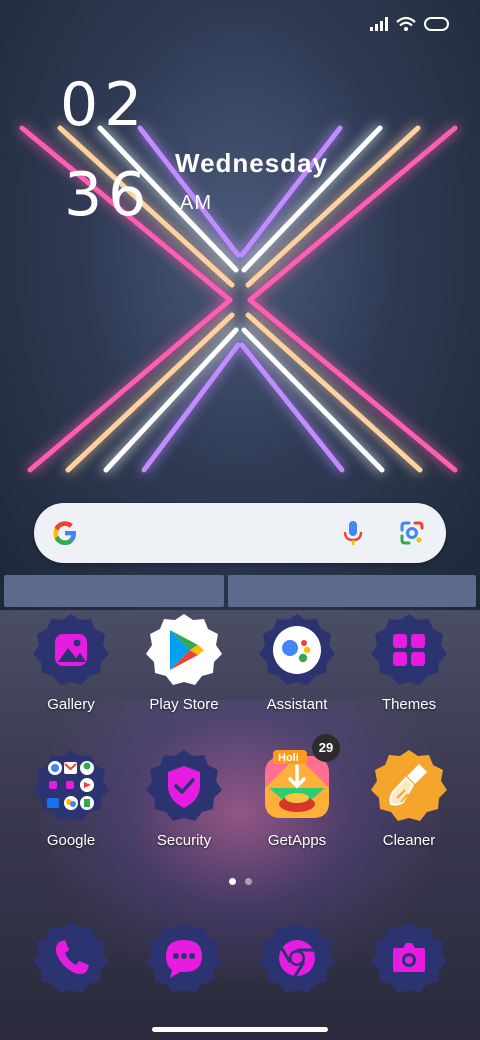  Describe the element at coordinates (64, 533) in the screenshot. I see `google-g-icon` at that location.